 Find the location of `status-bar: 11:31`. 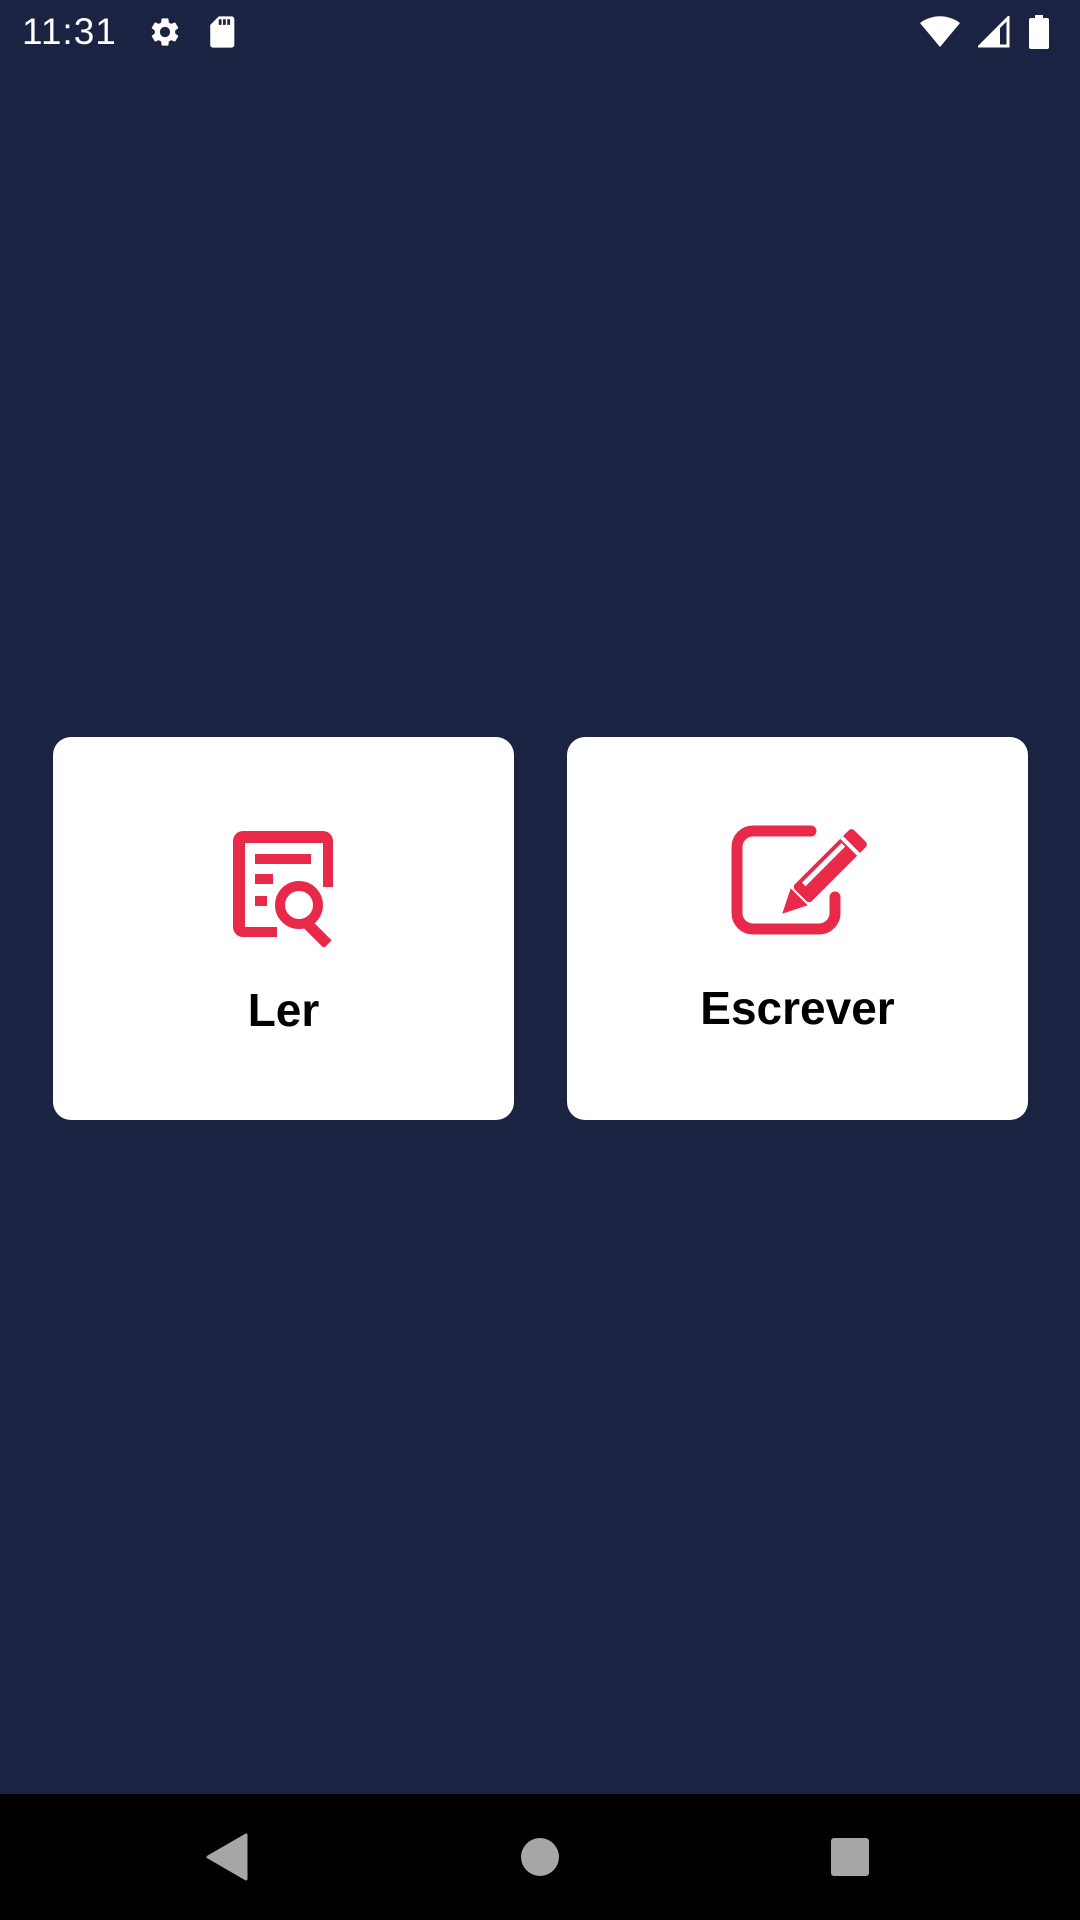

status-bar: 11:31 is located at coordinates (540, 31).